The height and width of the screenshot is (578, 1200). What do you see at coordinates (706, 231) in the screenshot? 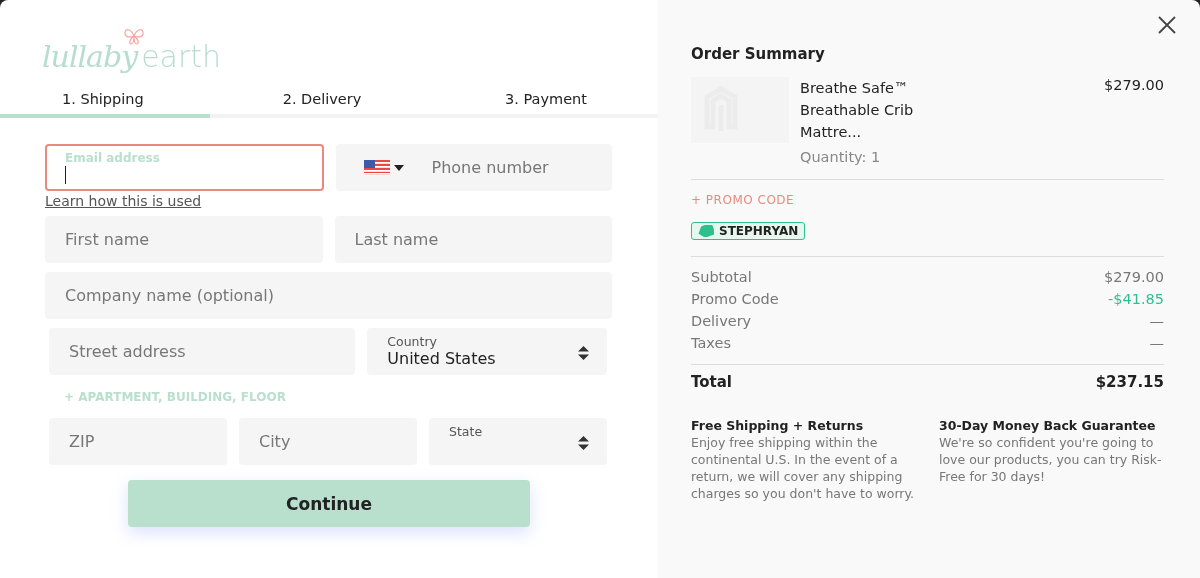
I see `tag-icon` at bounding box center [706, 231].